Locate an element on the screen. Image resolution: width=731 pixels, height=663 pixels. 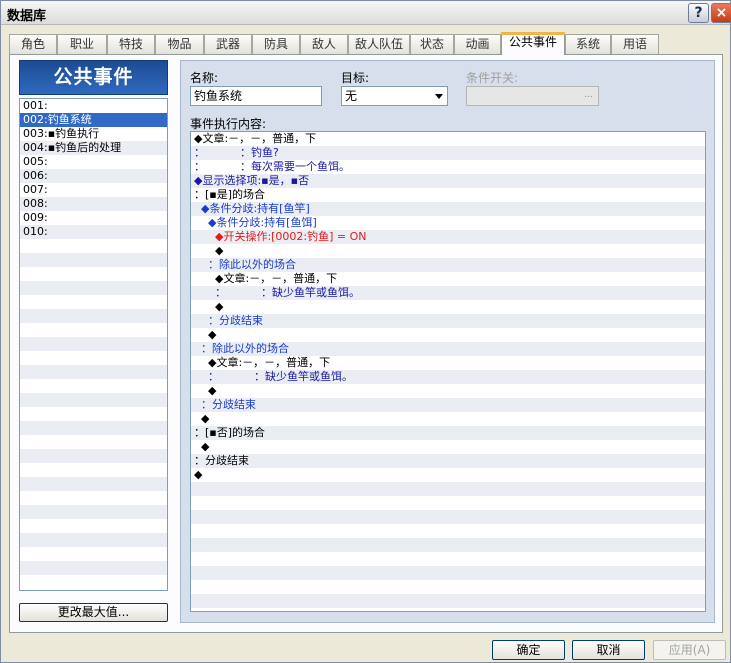
window-title: 数据库 is located at coordinates (27, 16).